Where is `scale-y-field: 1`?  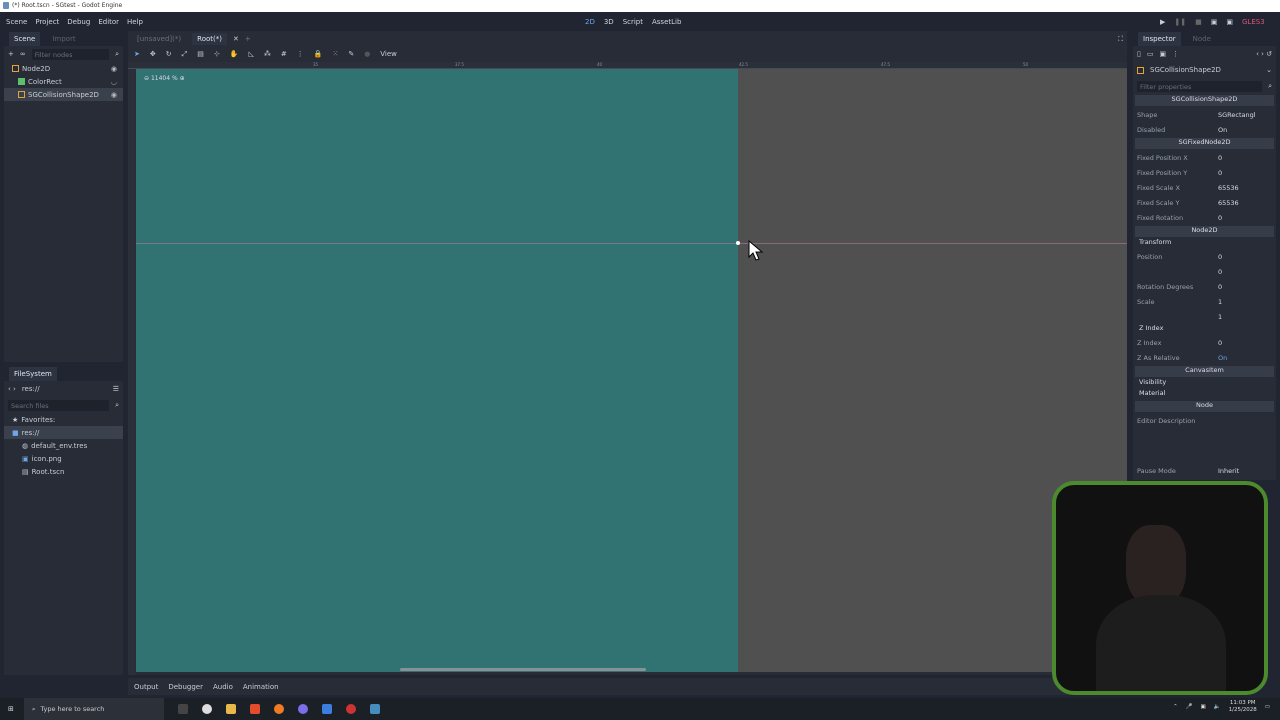
scale-y-field: 1 is located at coordinates (1245, 317).